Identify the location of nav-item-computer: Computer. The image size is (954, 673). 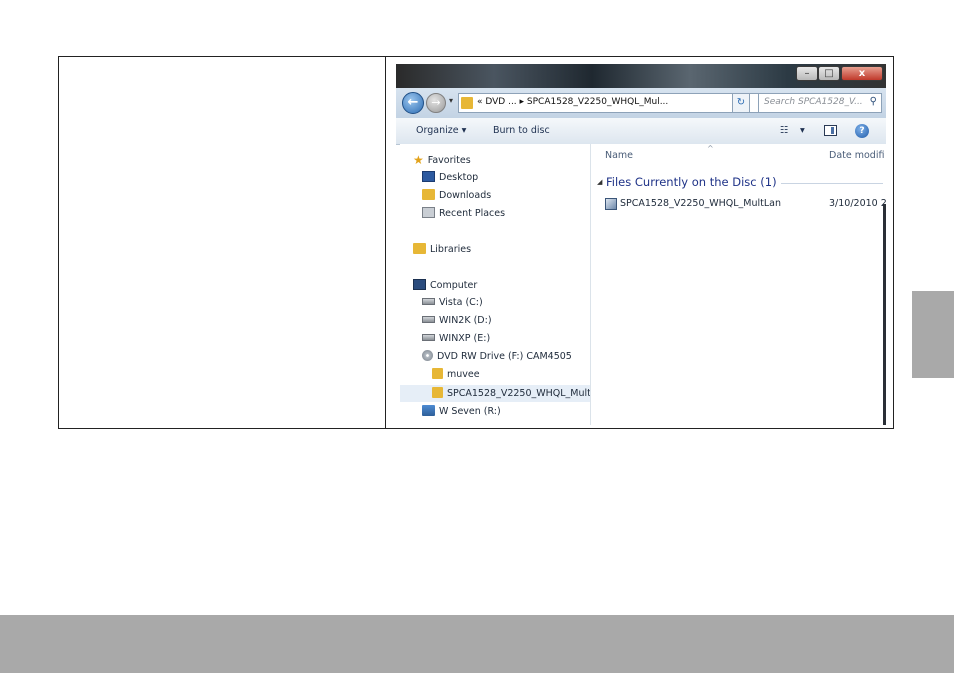
(445, 285).